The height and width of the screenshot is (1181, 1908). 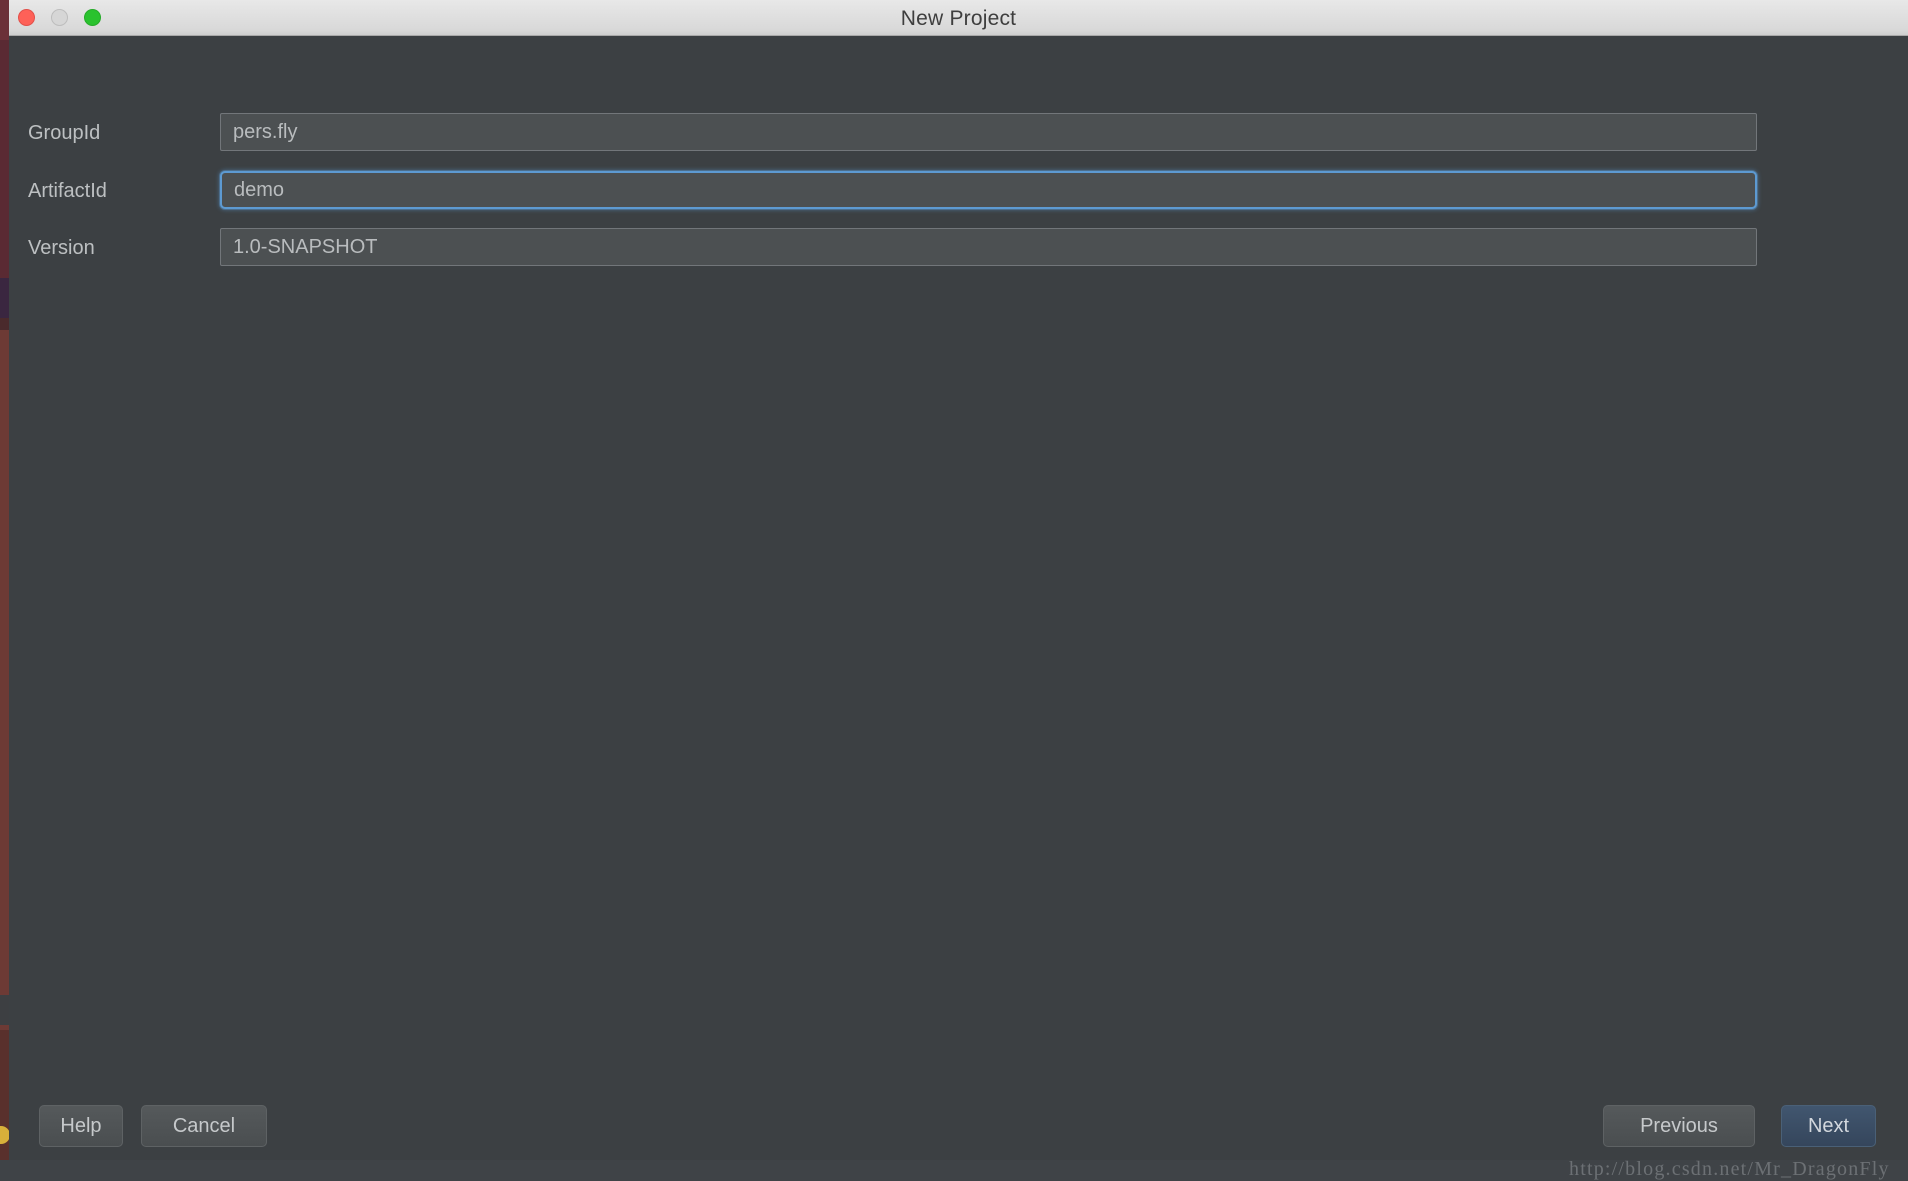 What do you see at coordinates (4, 580) in the screenshot?
I see `background-window-edge` at bounding box center [4, 580].